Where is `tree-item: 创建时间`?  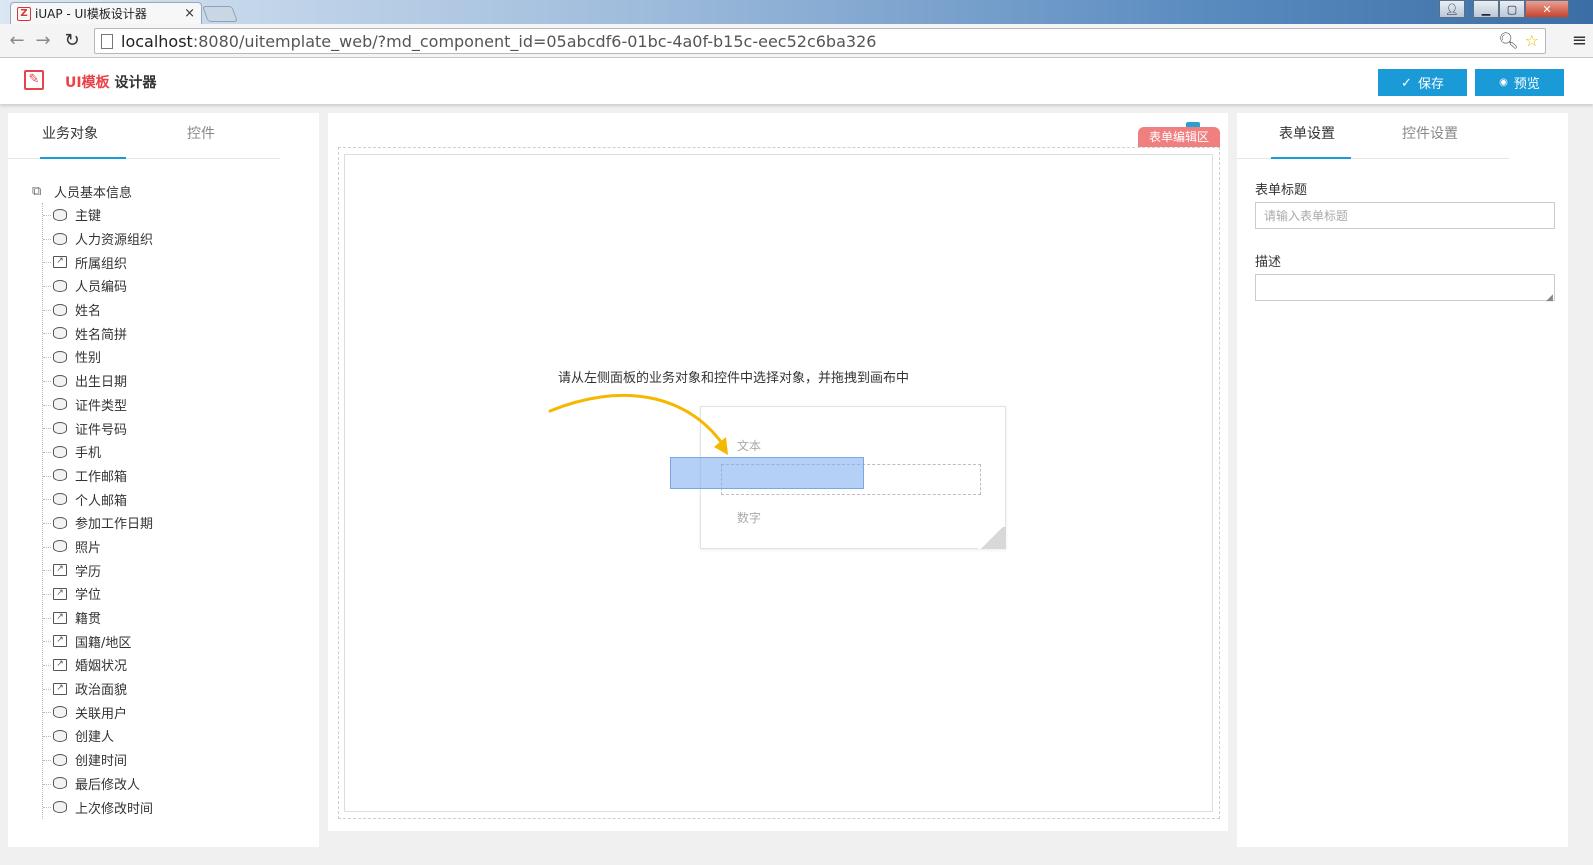 tree-item: 创建时间 is located at coordinates (177, 760).